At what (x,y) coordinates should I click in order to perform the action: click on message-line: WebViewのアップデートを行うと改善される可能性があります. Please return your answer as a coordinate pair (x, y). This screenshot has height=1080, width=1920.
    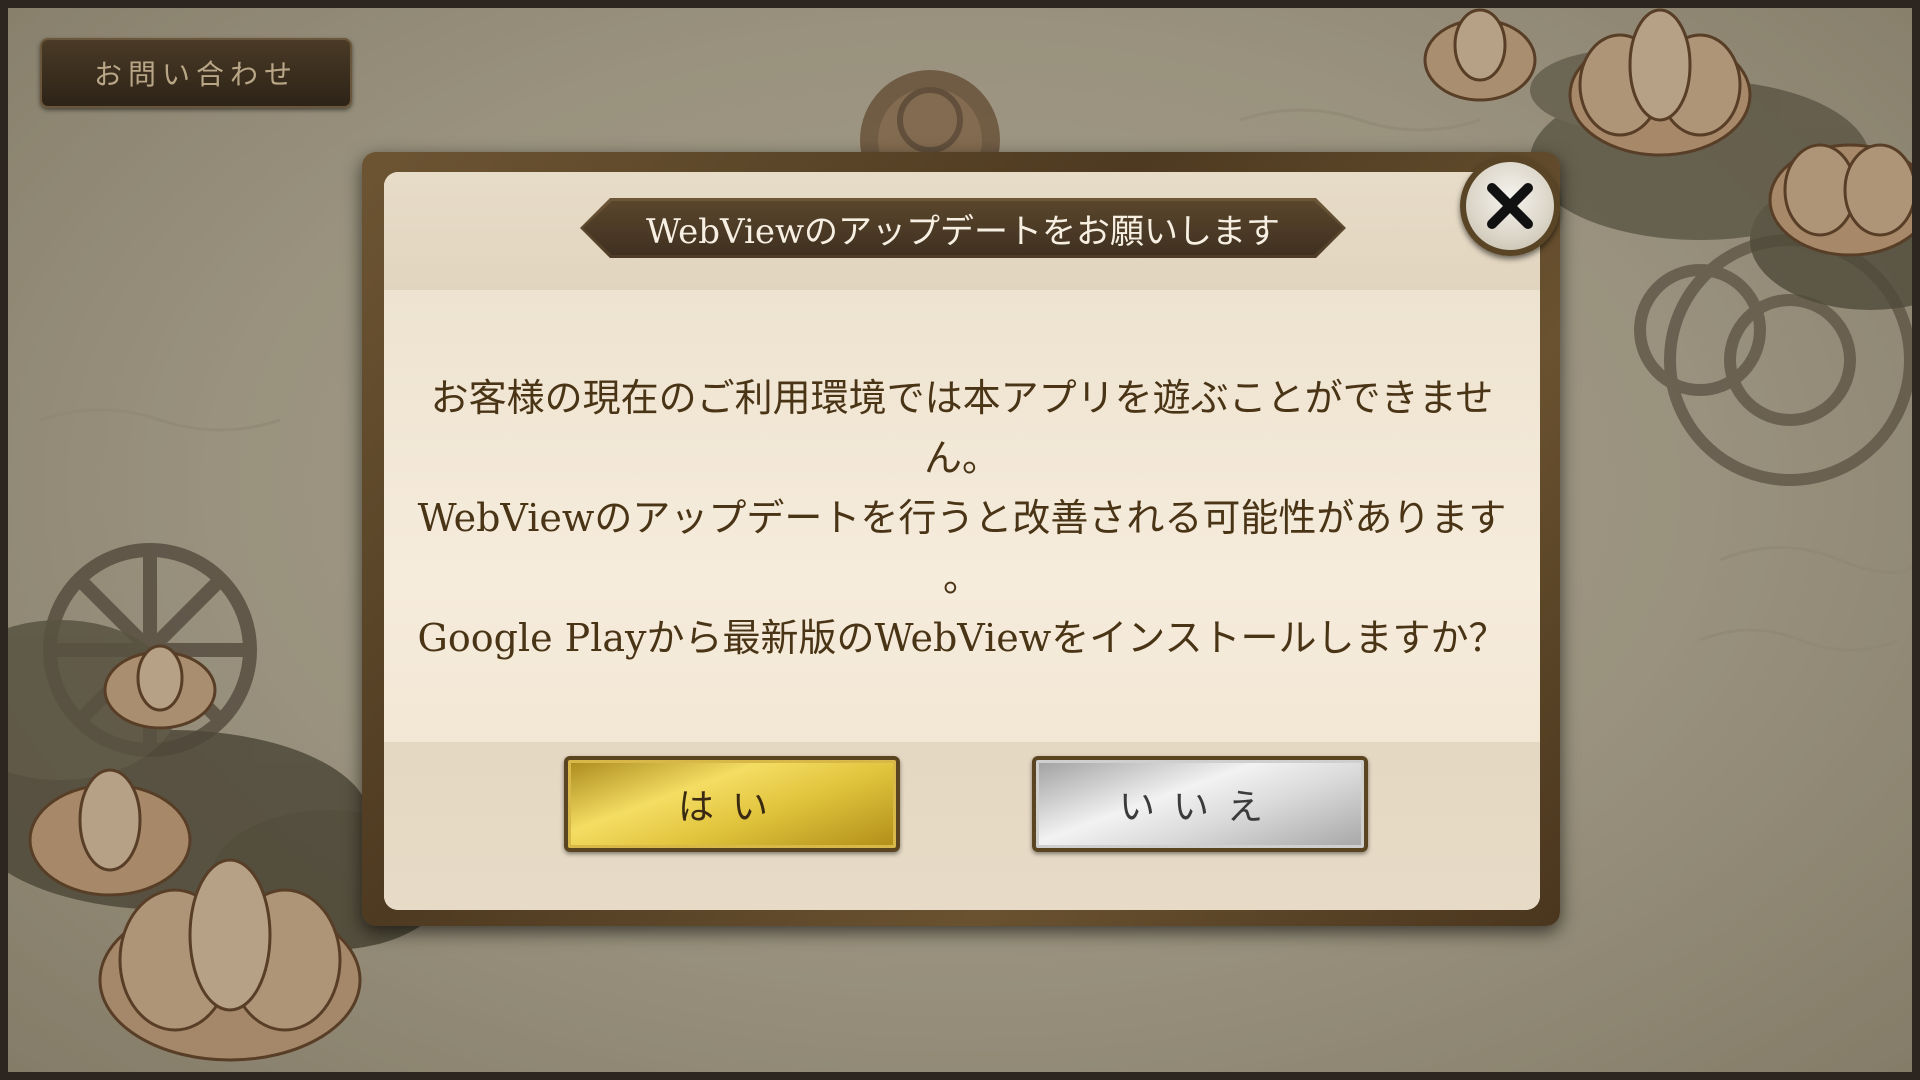
    Looking at the image, I should click on (962, 518).